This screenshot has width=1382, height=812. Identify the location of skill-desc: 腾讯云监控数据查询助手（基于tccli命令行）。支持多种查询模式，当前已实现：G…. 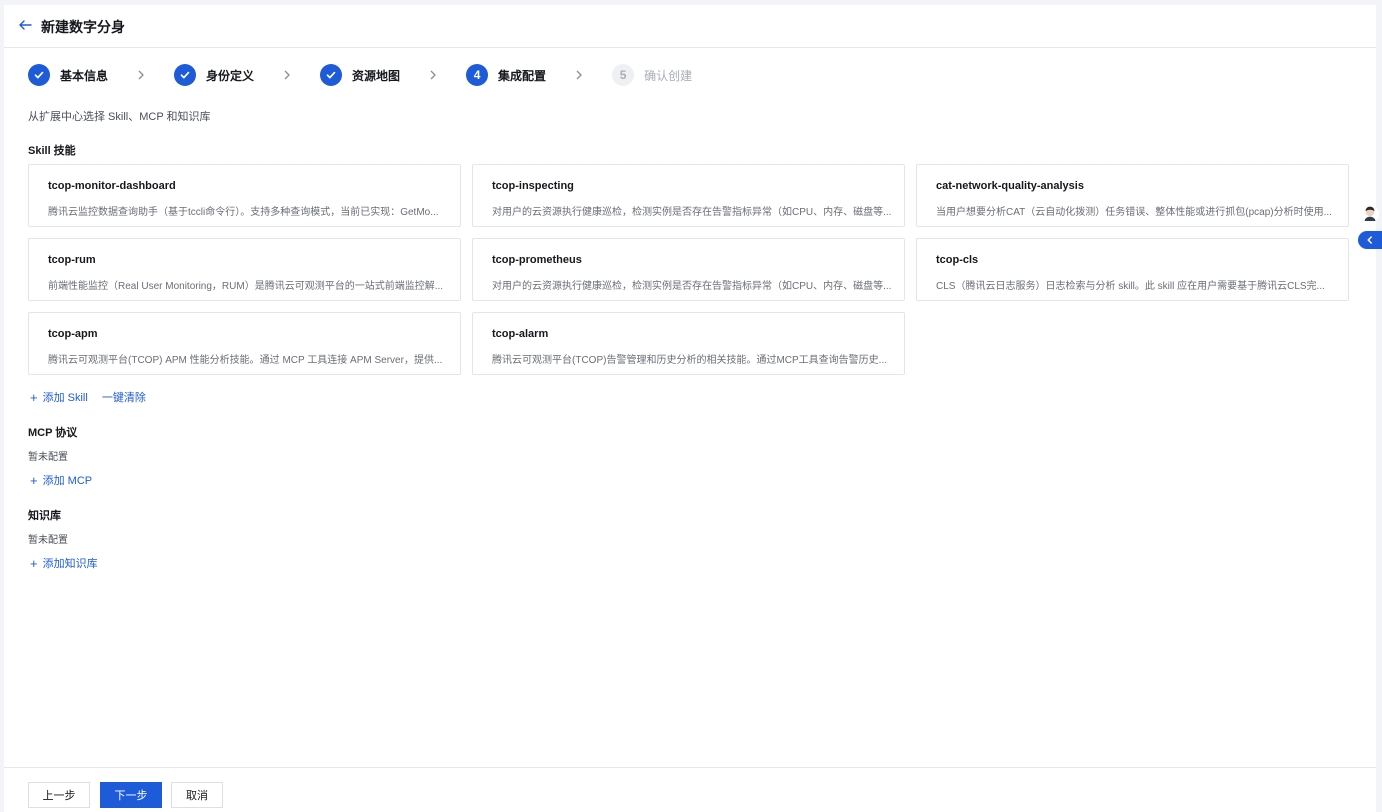
(243, 212).